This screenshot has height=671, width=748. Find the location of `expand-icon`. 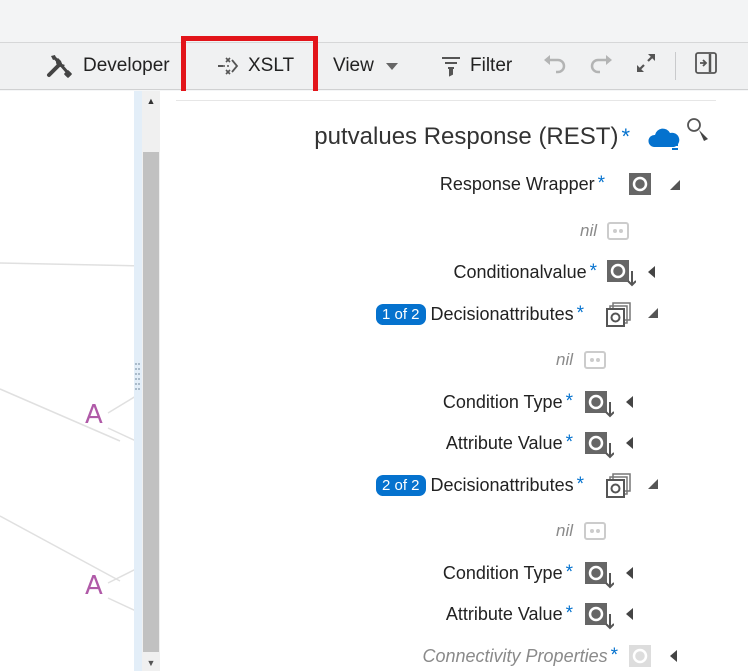

expand-icon is located at coordinates (646, 66).